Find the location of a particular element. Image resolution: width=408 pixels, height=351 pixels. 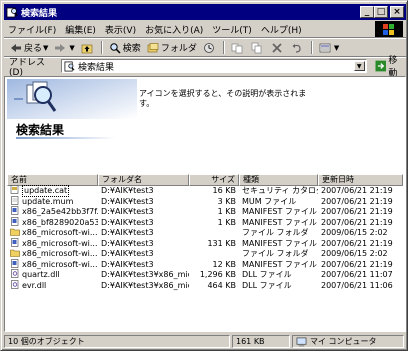

window-title: 検索結果 is located at coordinates (39, 13).